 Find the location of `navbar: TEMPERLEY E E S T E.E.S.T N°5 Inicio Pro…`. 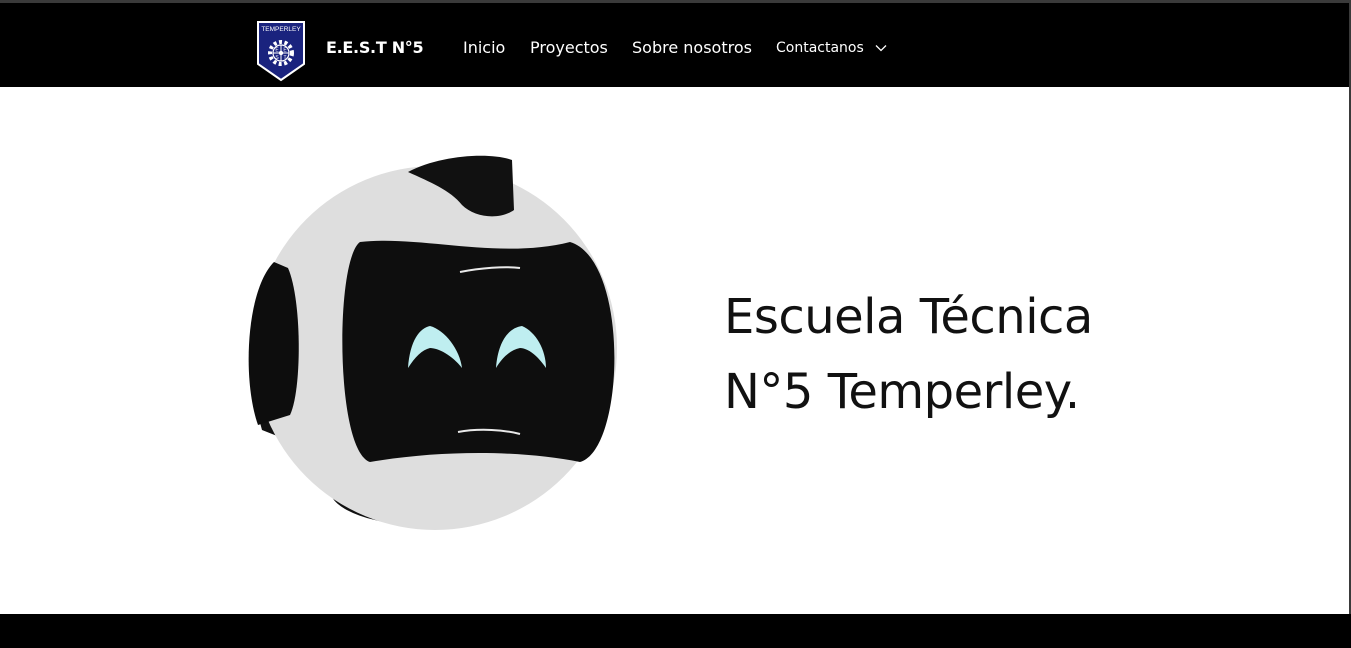

navbar: TEMPERLEY E E S T E.E.S.T N°5 Inicio Pro… is located at coordinates (675, 45).